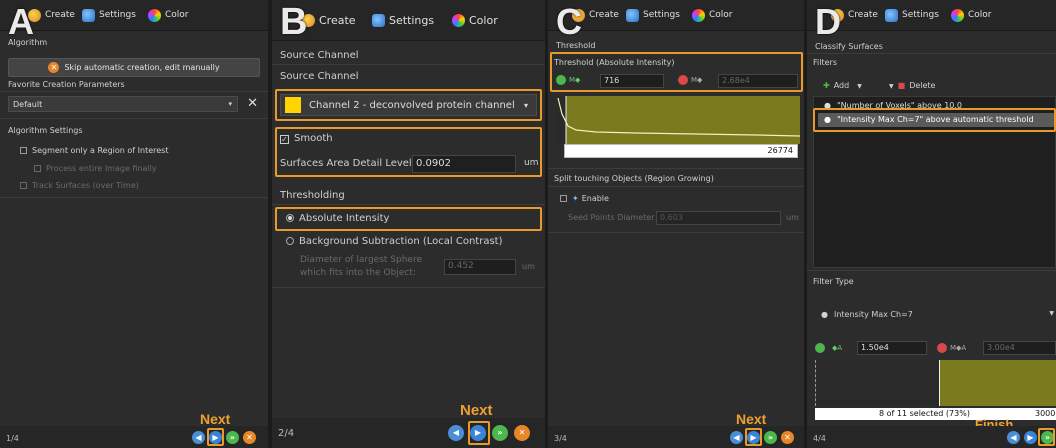 The image size is (1056, 448). Describe the element at coordinates (892, 348) in the screenshot. I see `low-threshold-input: 1.50e4` at that location.